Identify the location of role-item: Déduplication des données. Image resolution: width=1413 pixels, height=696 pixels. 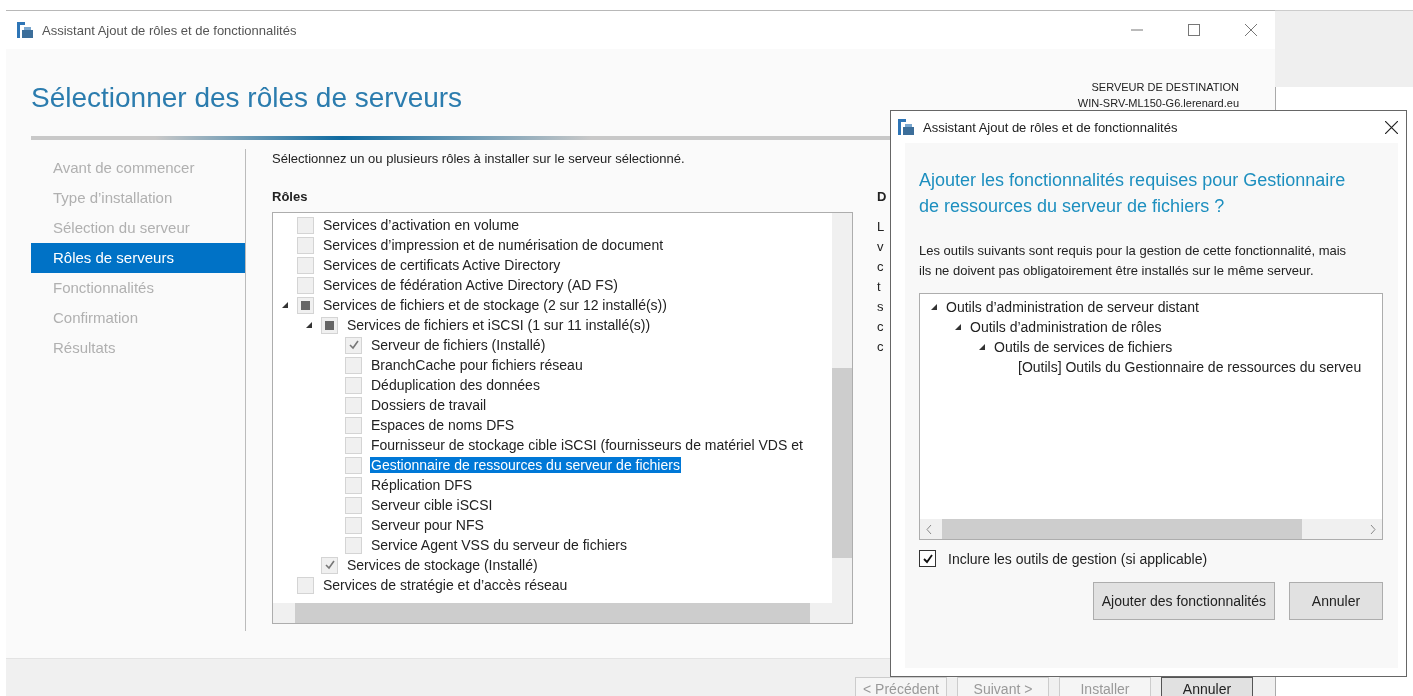
(455, 385).